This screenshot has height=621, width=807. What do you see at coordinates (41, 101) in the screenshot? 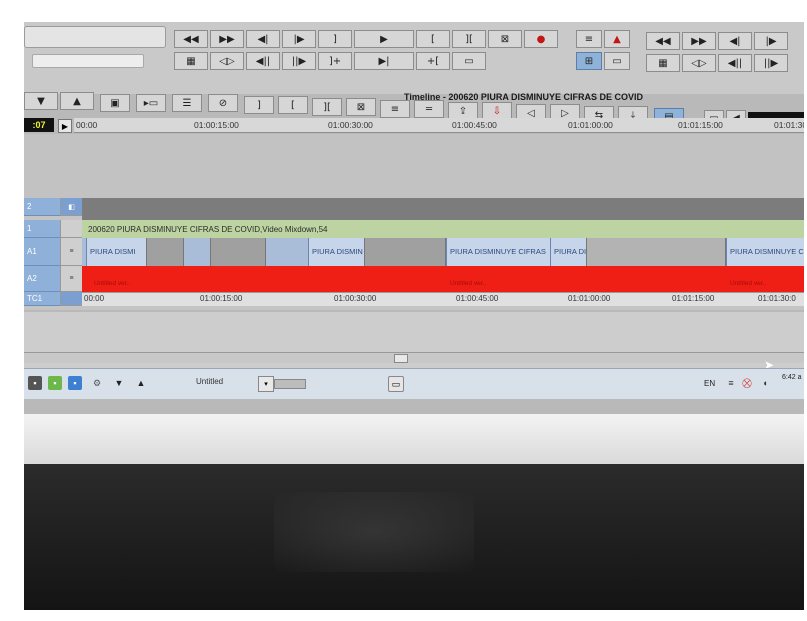
I see `scroll-down-button: ▼` at bounding box center [41, 101].